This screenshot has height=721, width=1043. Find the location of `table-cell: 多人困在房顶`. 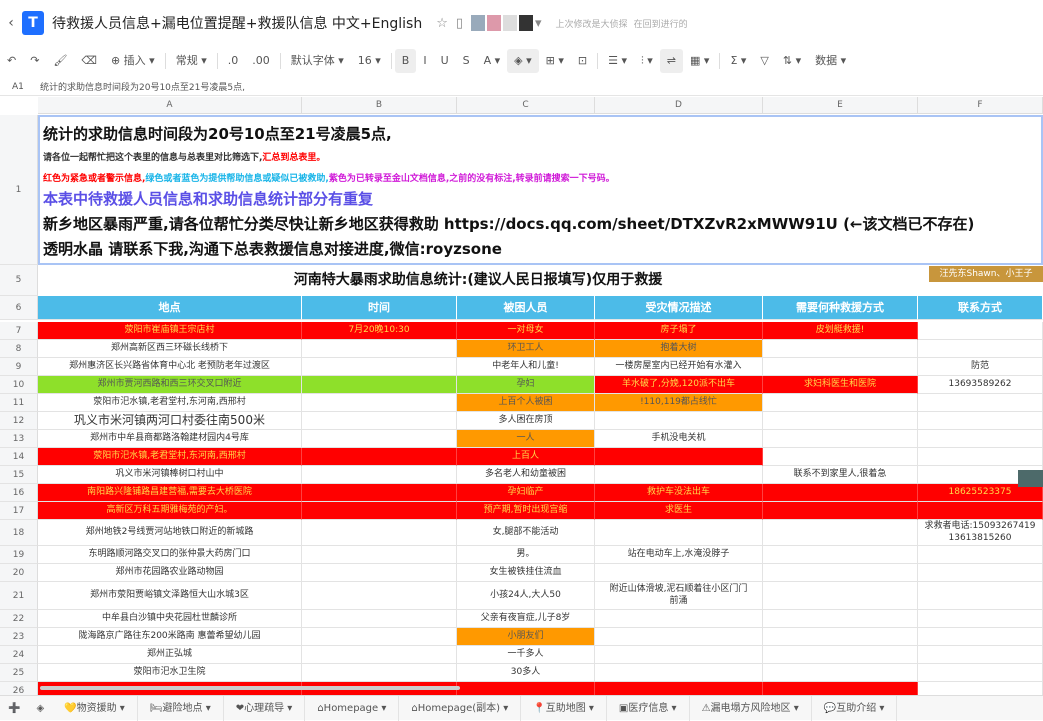

table-cell: 多人困在房顶 is located at coordinates (526, 421).